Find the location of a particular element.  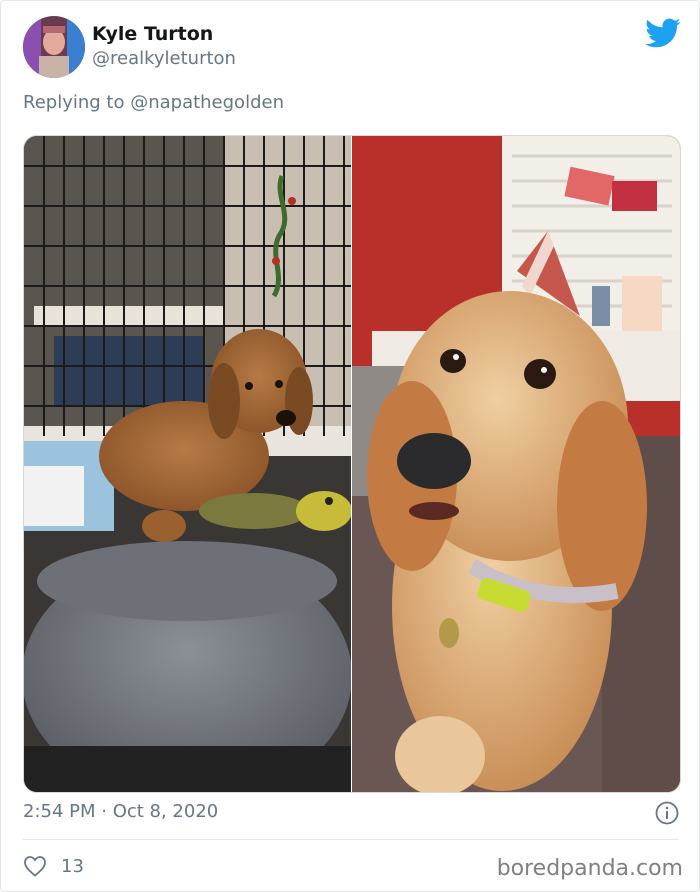

like-button: 13 is located at coordinates (53, 866).